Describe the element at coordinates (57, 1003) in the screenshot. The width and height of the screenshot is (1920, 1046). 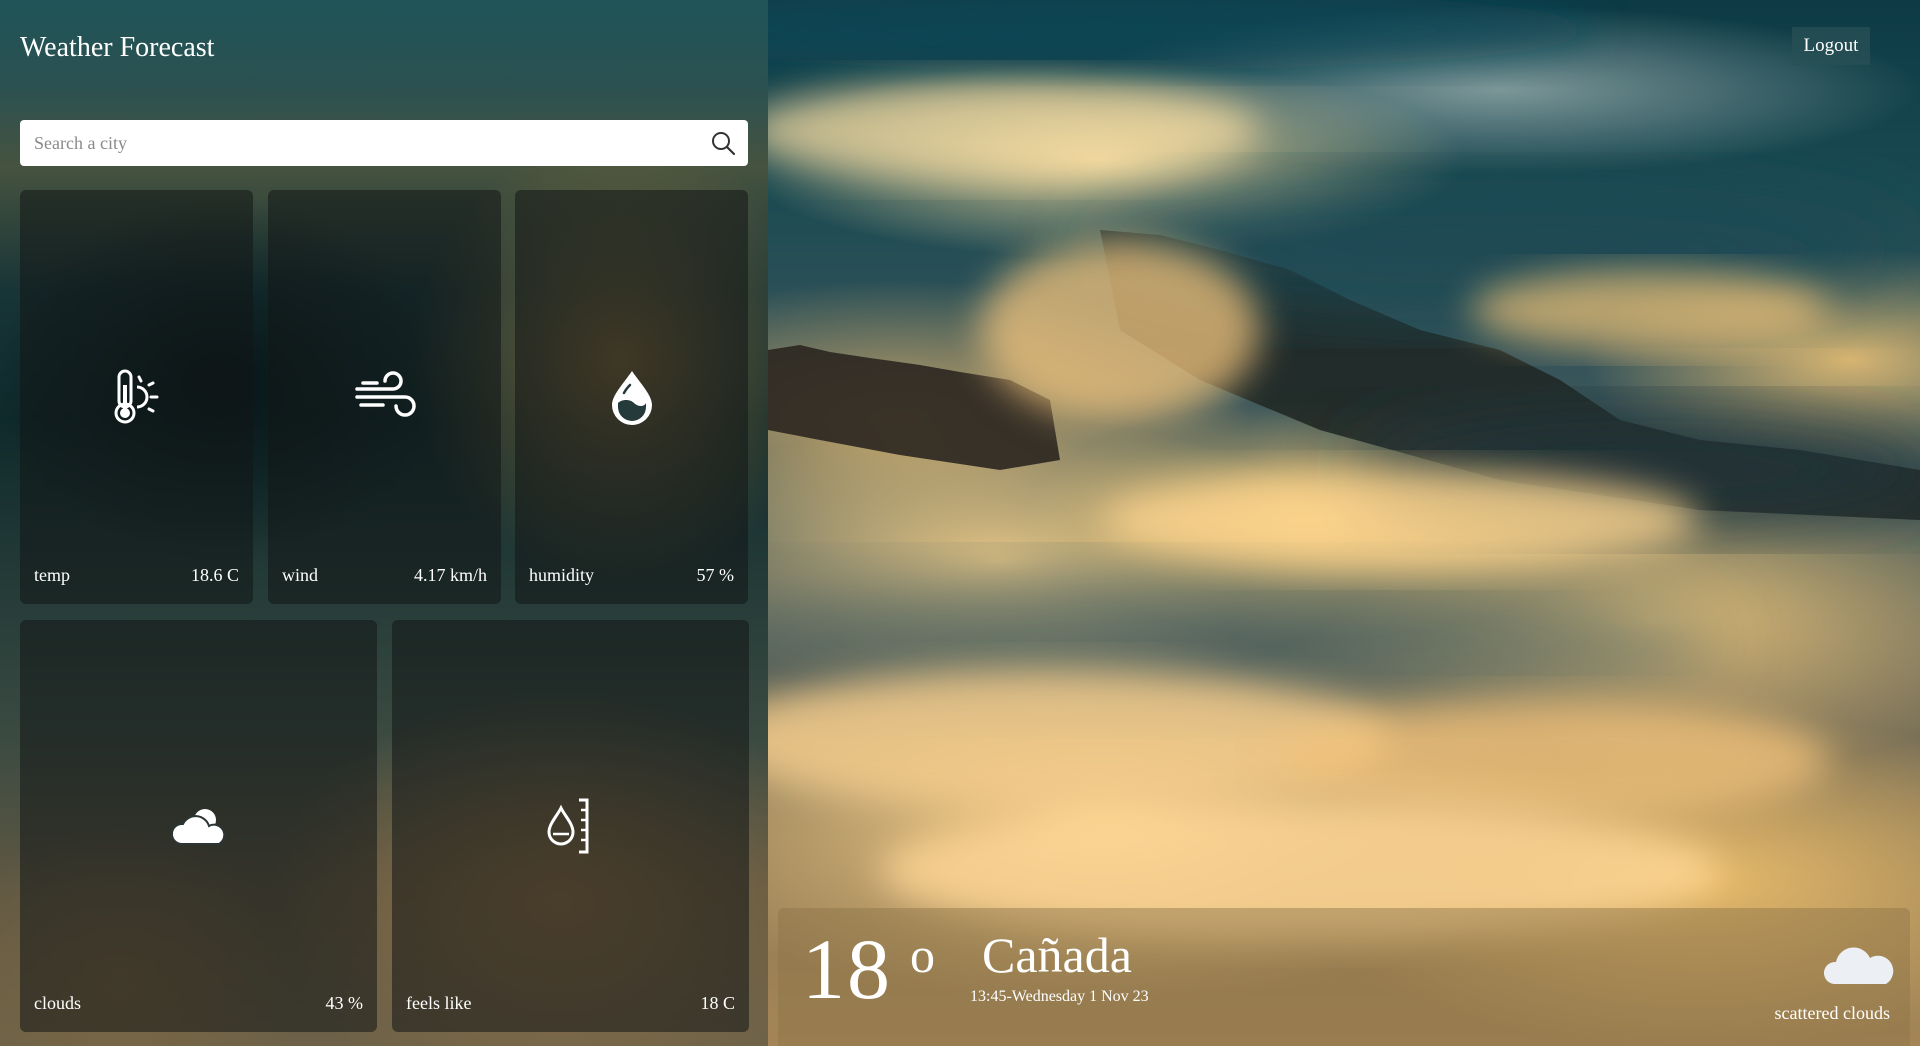
I see `clouds-label: clouds` at that location.